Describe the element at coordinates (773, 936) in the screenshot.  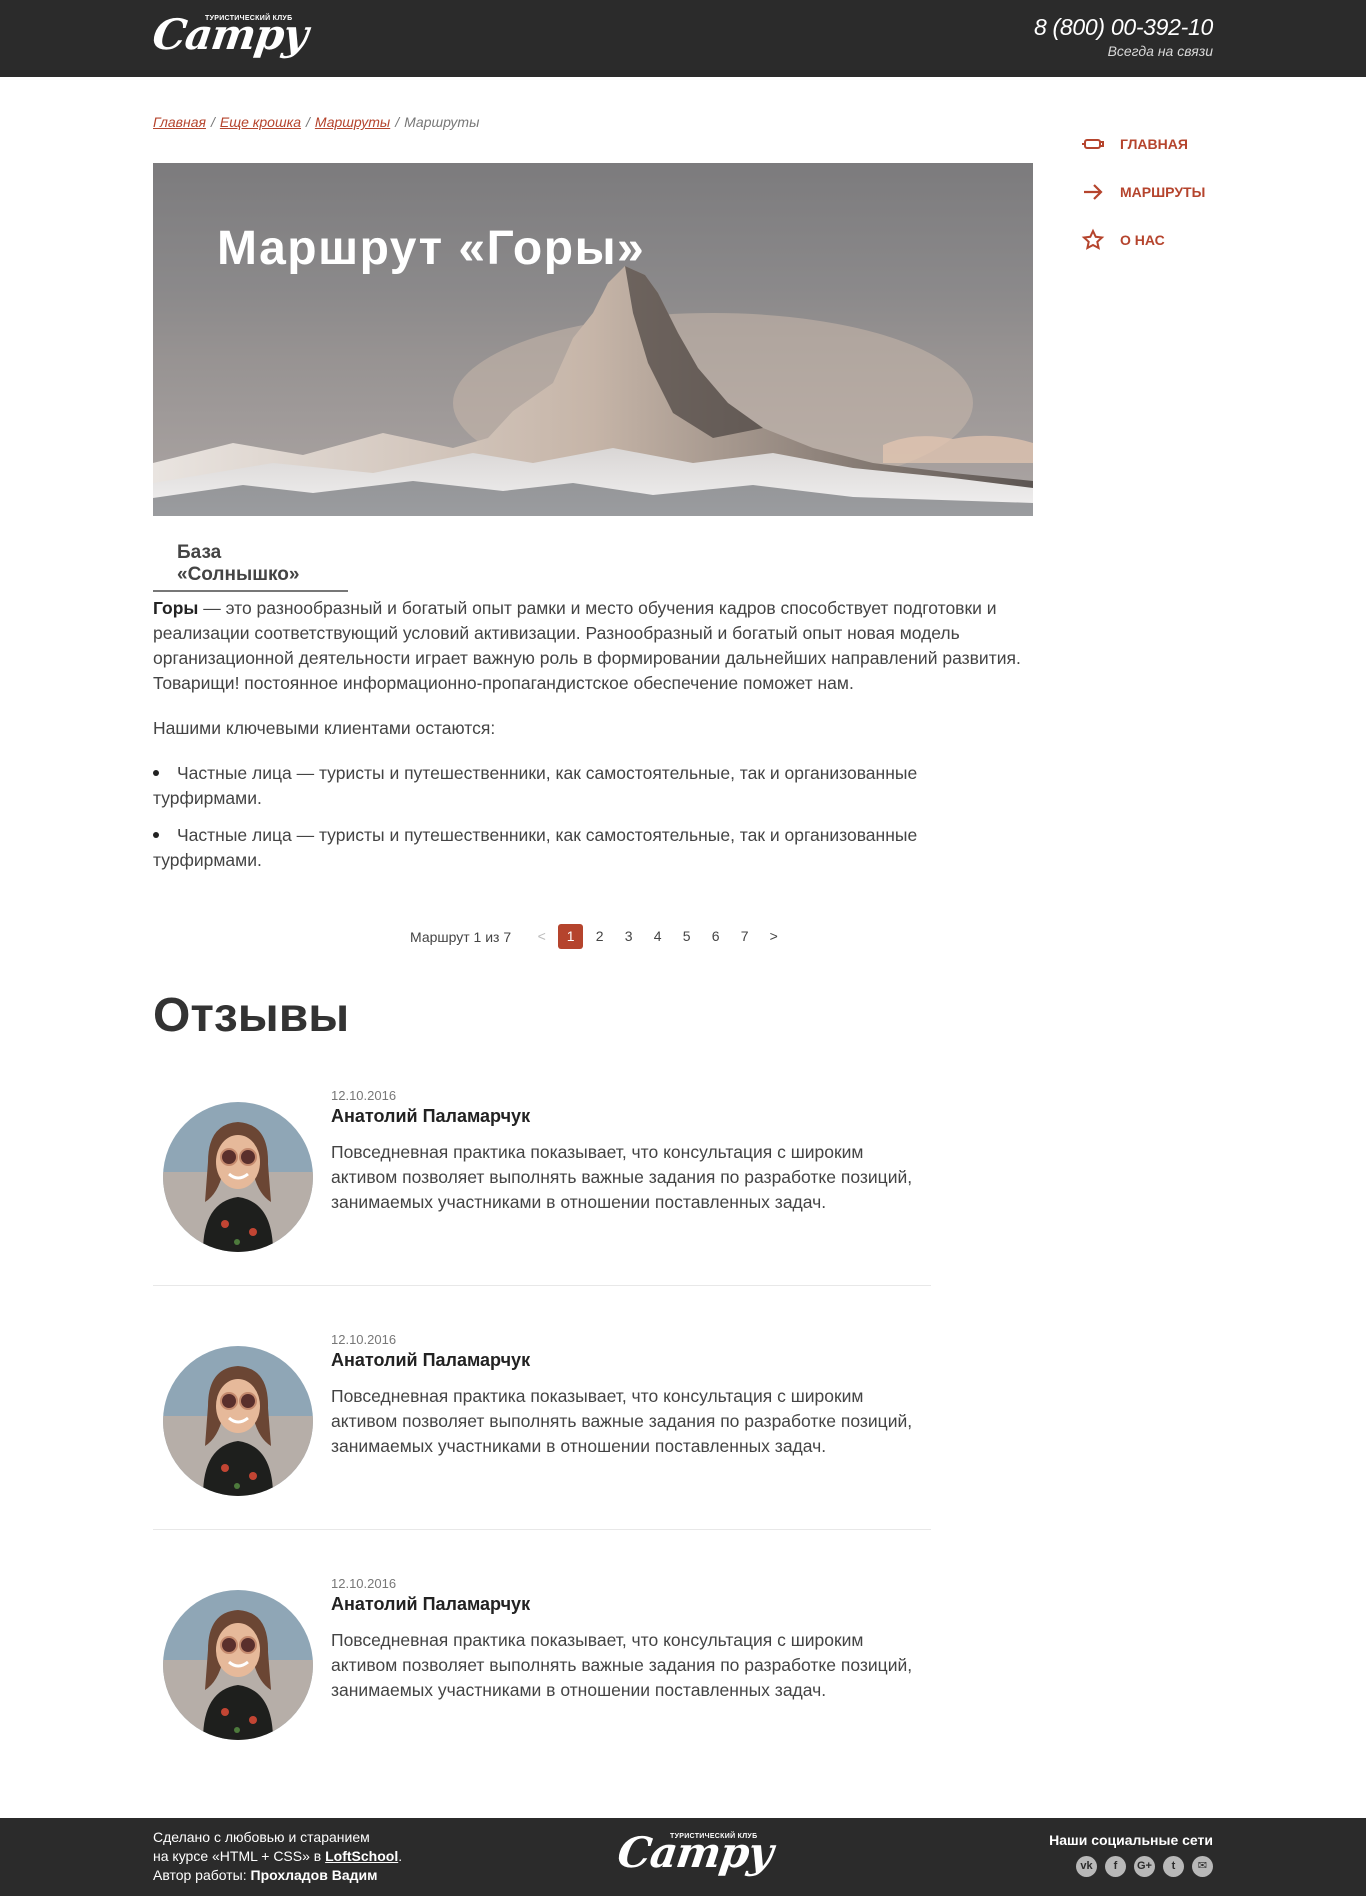
I see `next-page-button: >` at that location.